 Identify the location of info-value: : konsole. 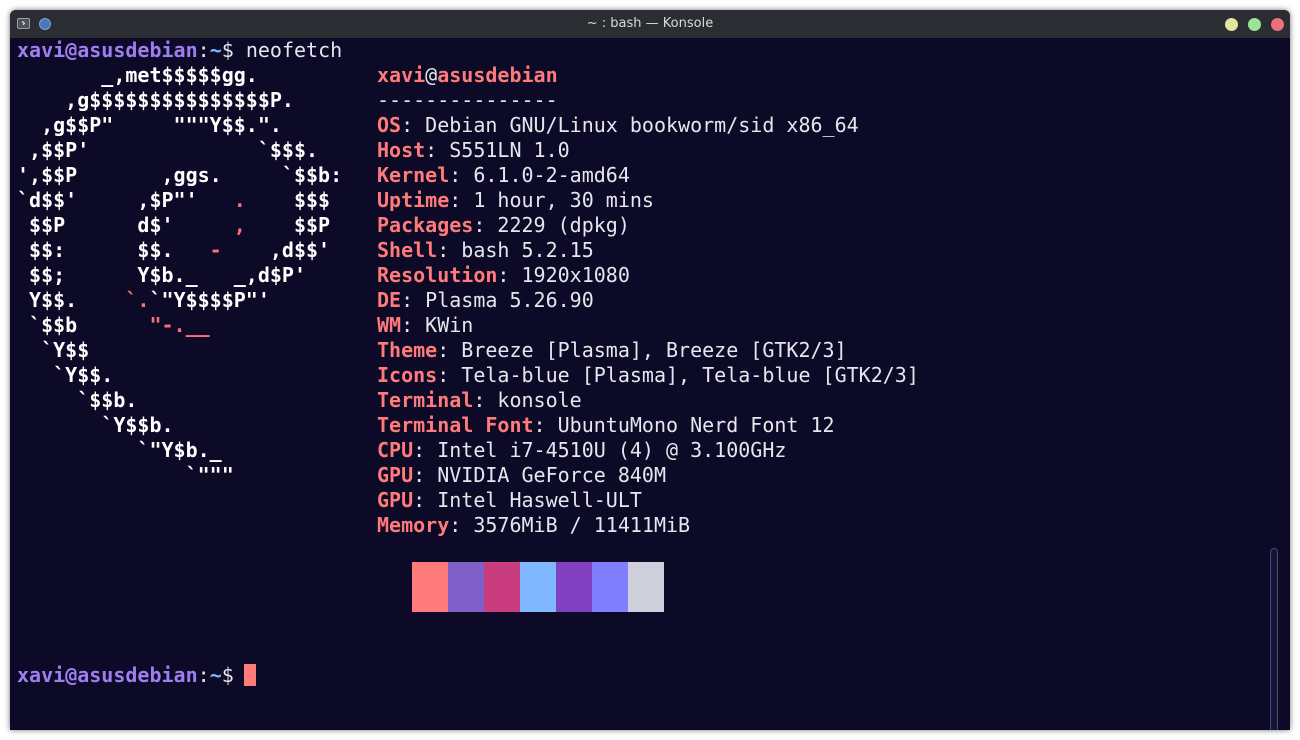
(527, 400).